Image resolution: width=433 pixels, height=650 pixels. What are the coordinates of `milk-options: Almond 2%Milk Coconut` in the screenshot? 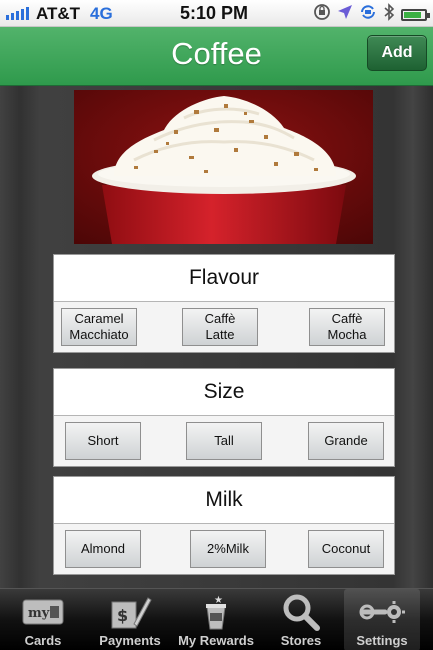 It's located at (224, 549).